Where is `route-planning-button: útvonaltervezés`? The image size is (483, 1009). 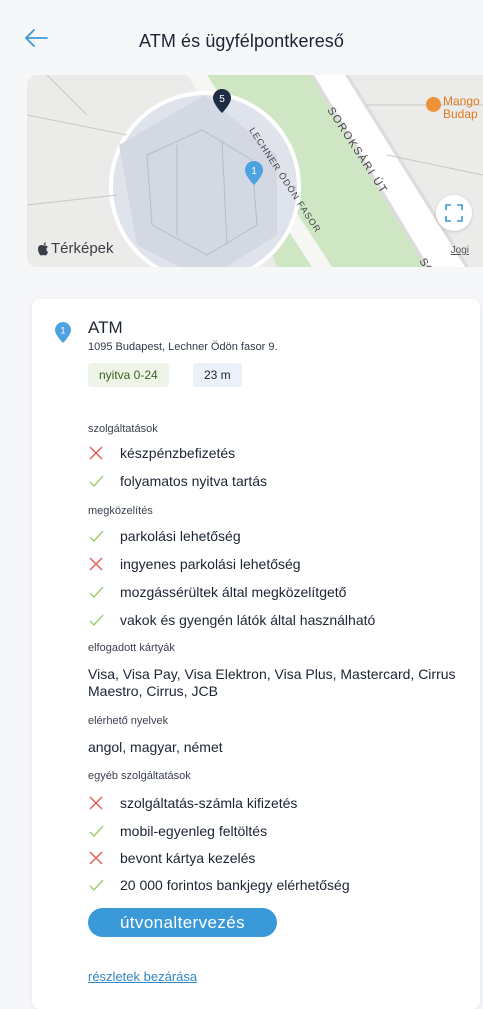
route-planning-button: útvonaltervezés is located at coordinates (182, 922).